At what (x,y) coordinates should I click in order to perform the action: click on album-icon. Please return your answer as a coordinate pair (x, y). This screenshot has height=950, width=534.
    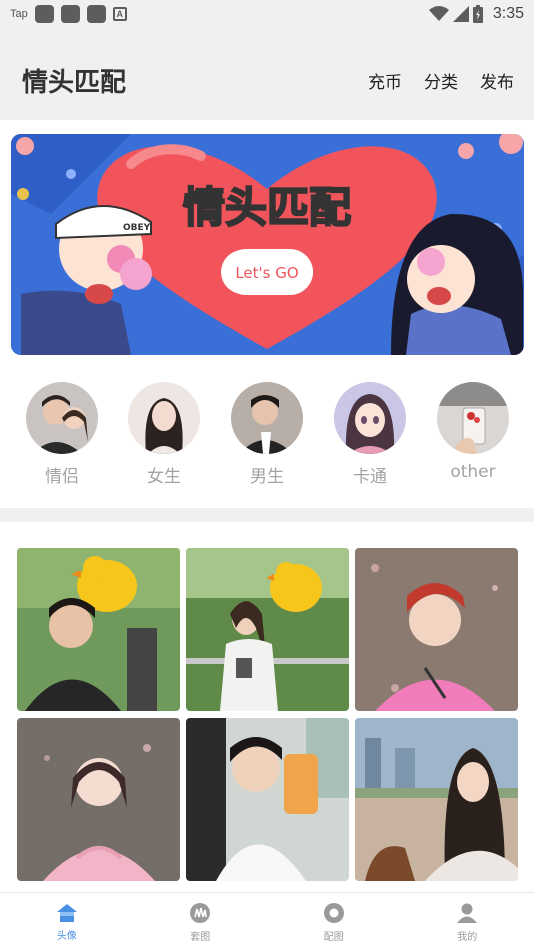
    Looking at the image, I should click on (200, 913).